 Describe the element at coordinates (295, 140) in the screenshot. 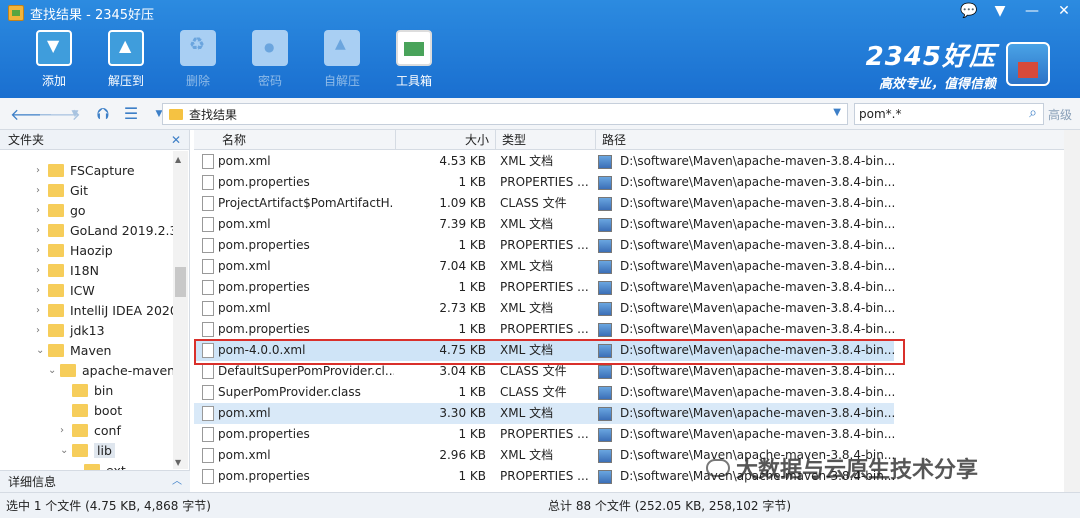

I see `column-header-name: 名称` at that location.